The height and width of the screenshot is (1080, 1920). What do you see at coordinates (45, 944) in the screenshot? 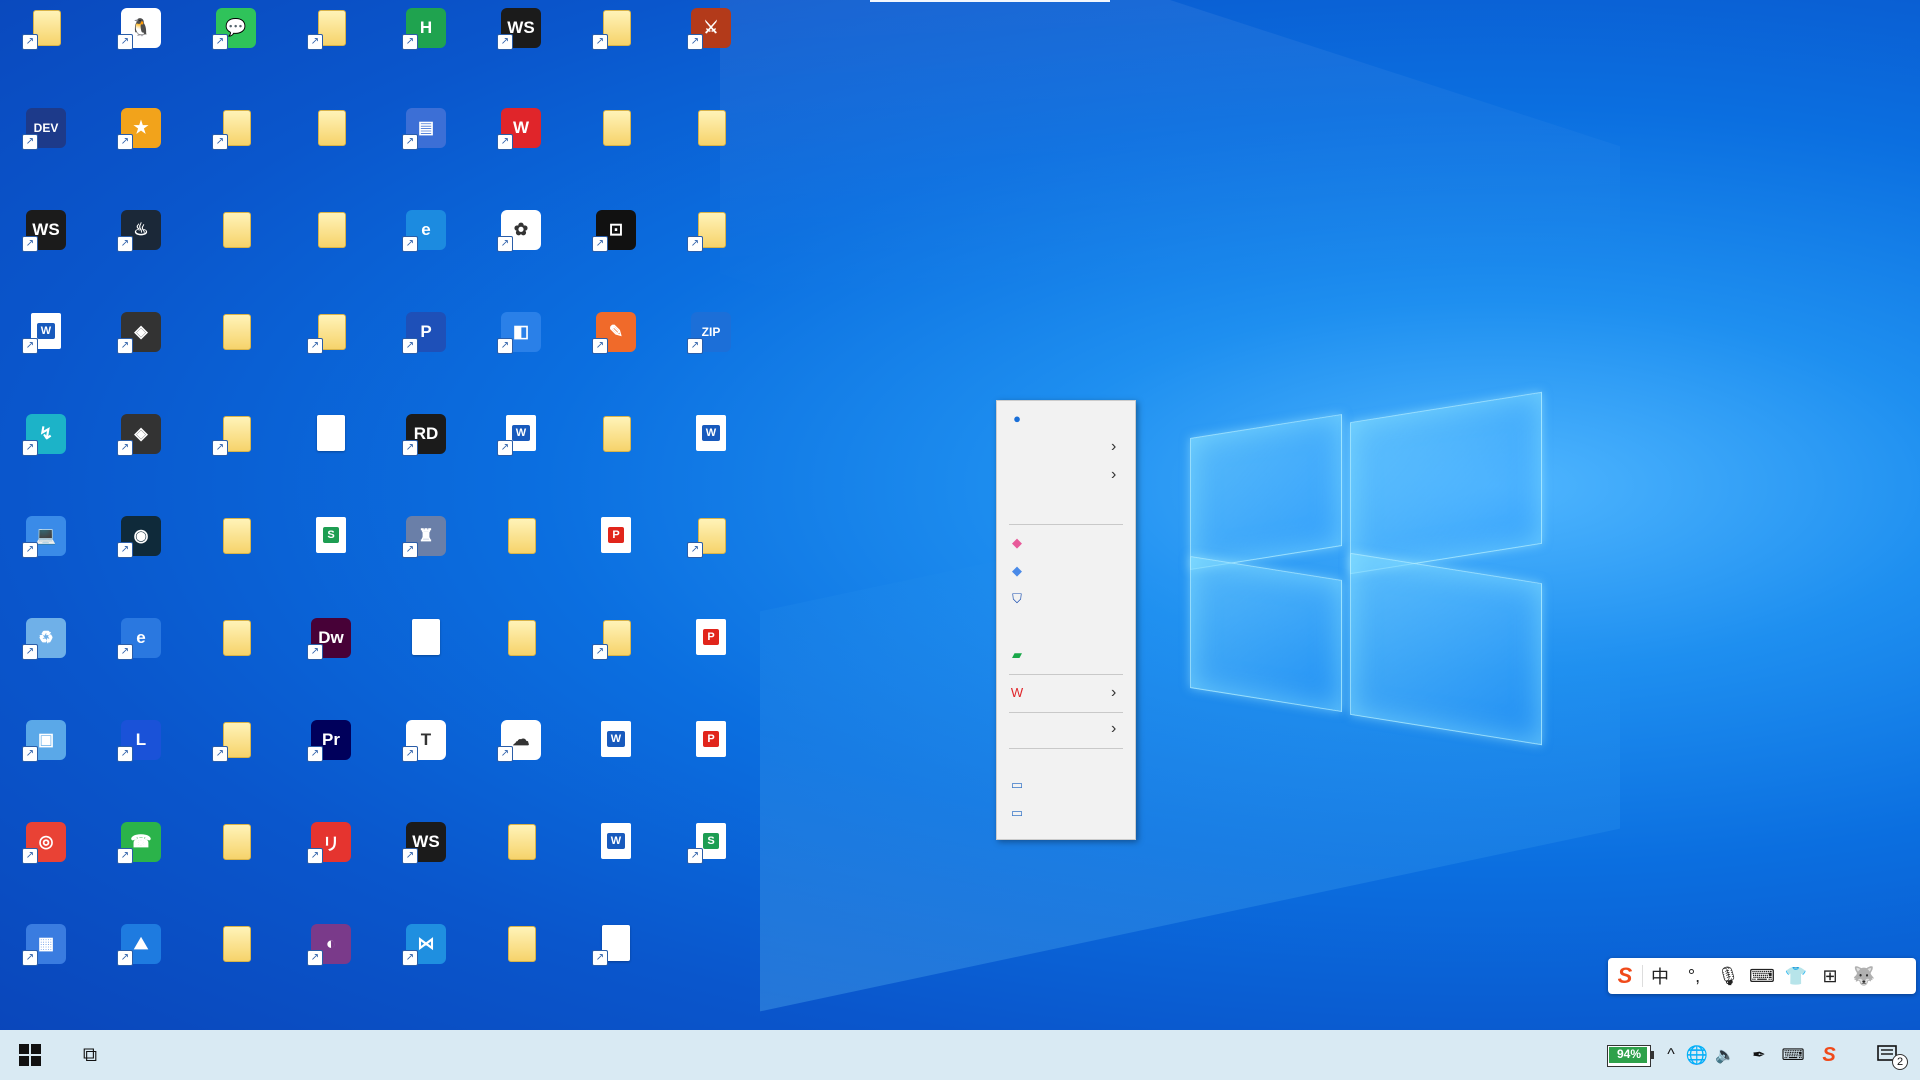
I see `desktop-icon-app: ▦ ↗` at bounding box center [45, 944].